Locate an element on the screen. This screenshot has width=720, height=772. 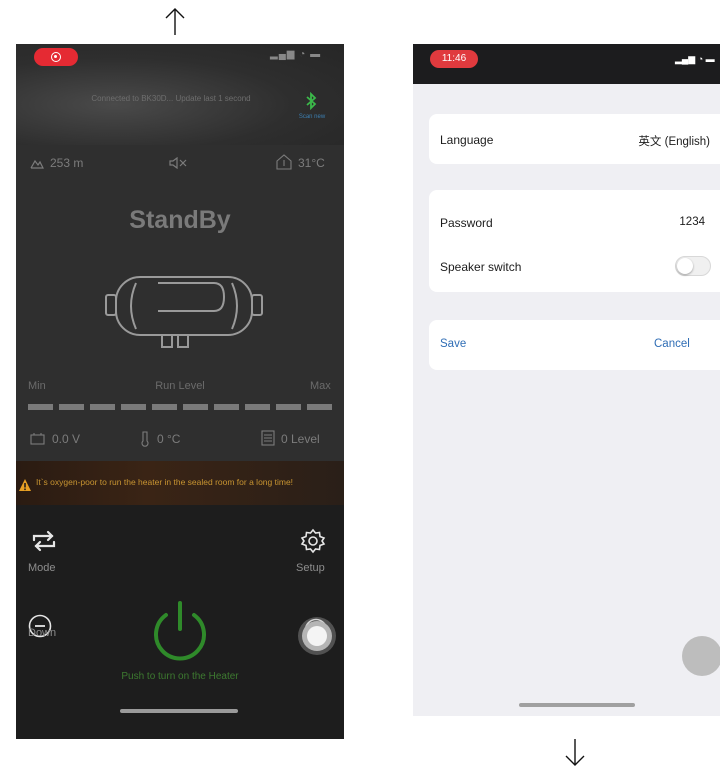
speaker-switch-label: Speaker switch is located at coordinates (481, 267).